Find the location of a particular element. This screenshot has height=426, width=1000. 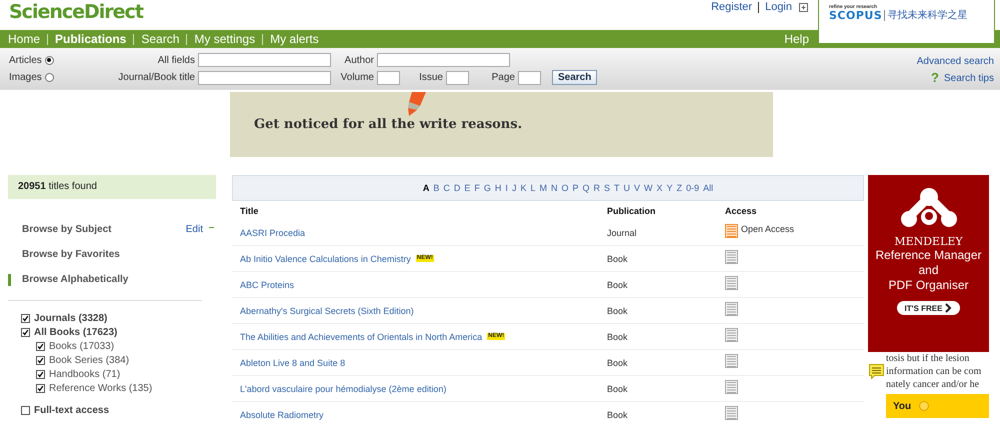

expand-icon is located at coordinates (803, 7).